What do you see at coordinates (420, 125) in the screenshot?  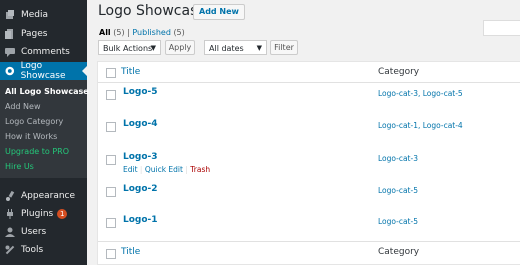 I see `row-category-links: Logo-cat-1, Logo-cat-4` at bounding box center [420, 125].